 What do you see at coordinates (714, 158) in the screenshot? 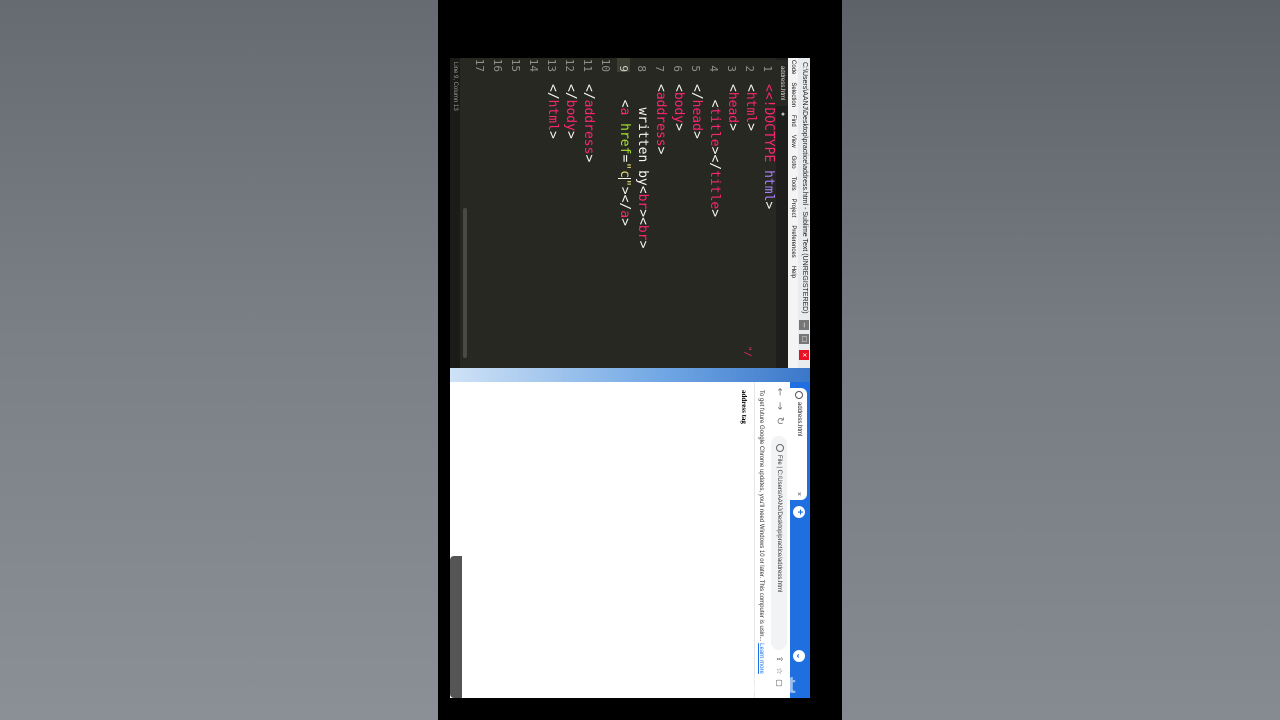
I see `code-line-4: <title></title>` at bounding box center [714, 158].